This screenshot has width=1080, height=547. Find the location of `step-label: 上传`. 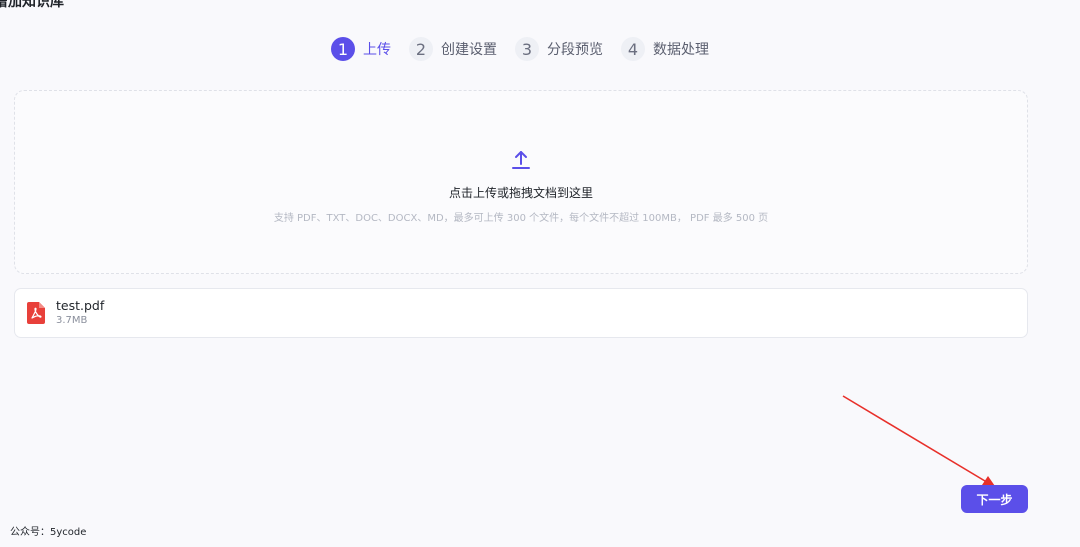

step-label: 上传 is located at coordinates (377, 50).